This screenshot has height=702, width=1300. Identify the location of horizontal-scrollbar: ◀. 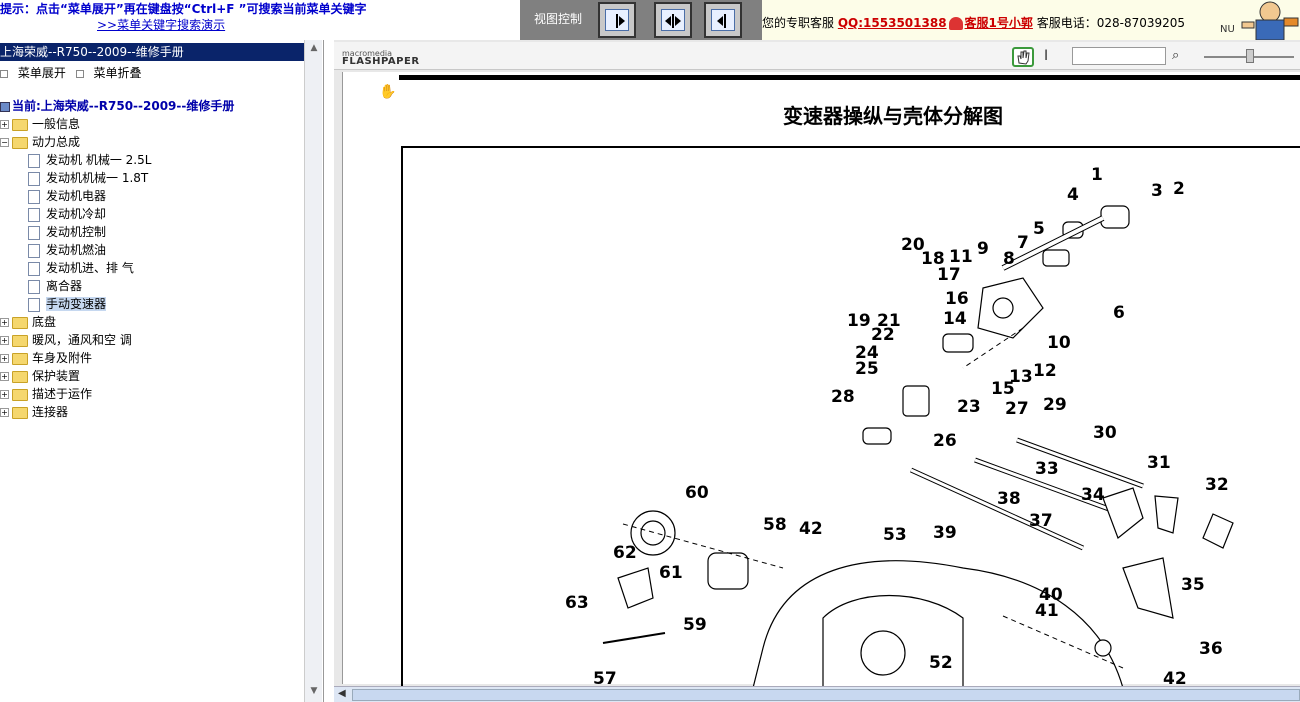
(817, 694).